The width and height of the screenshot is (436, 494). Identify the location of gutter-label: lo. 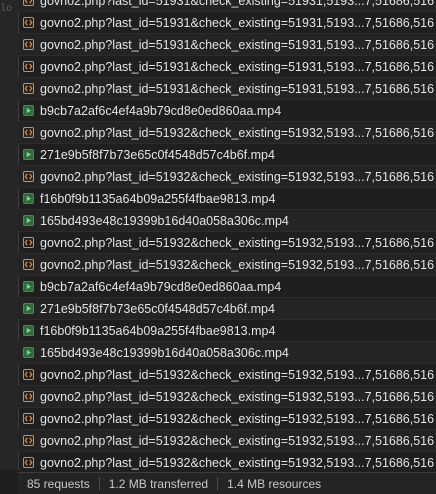
(6, 9).